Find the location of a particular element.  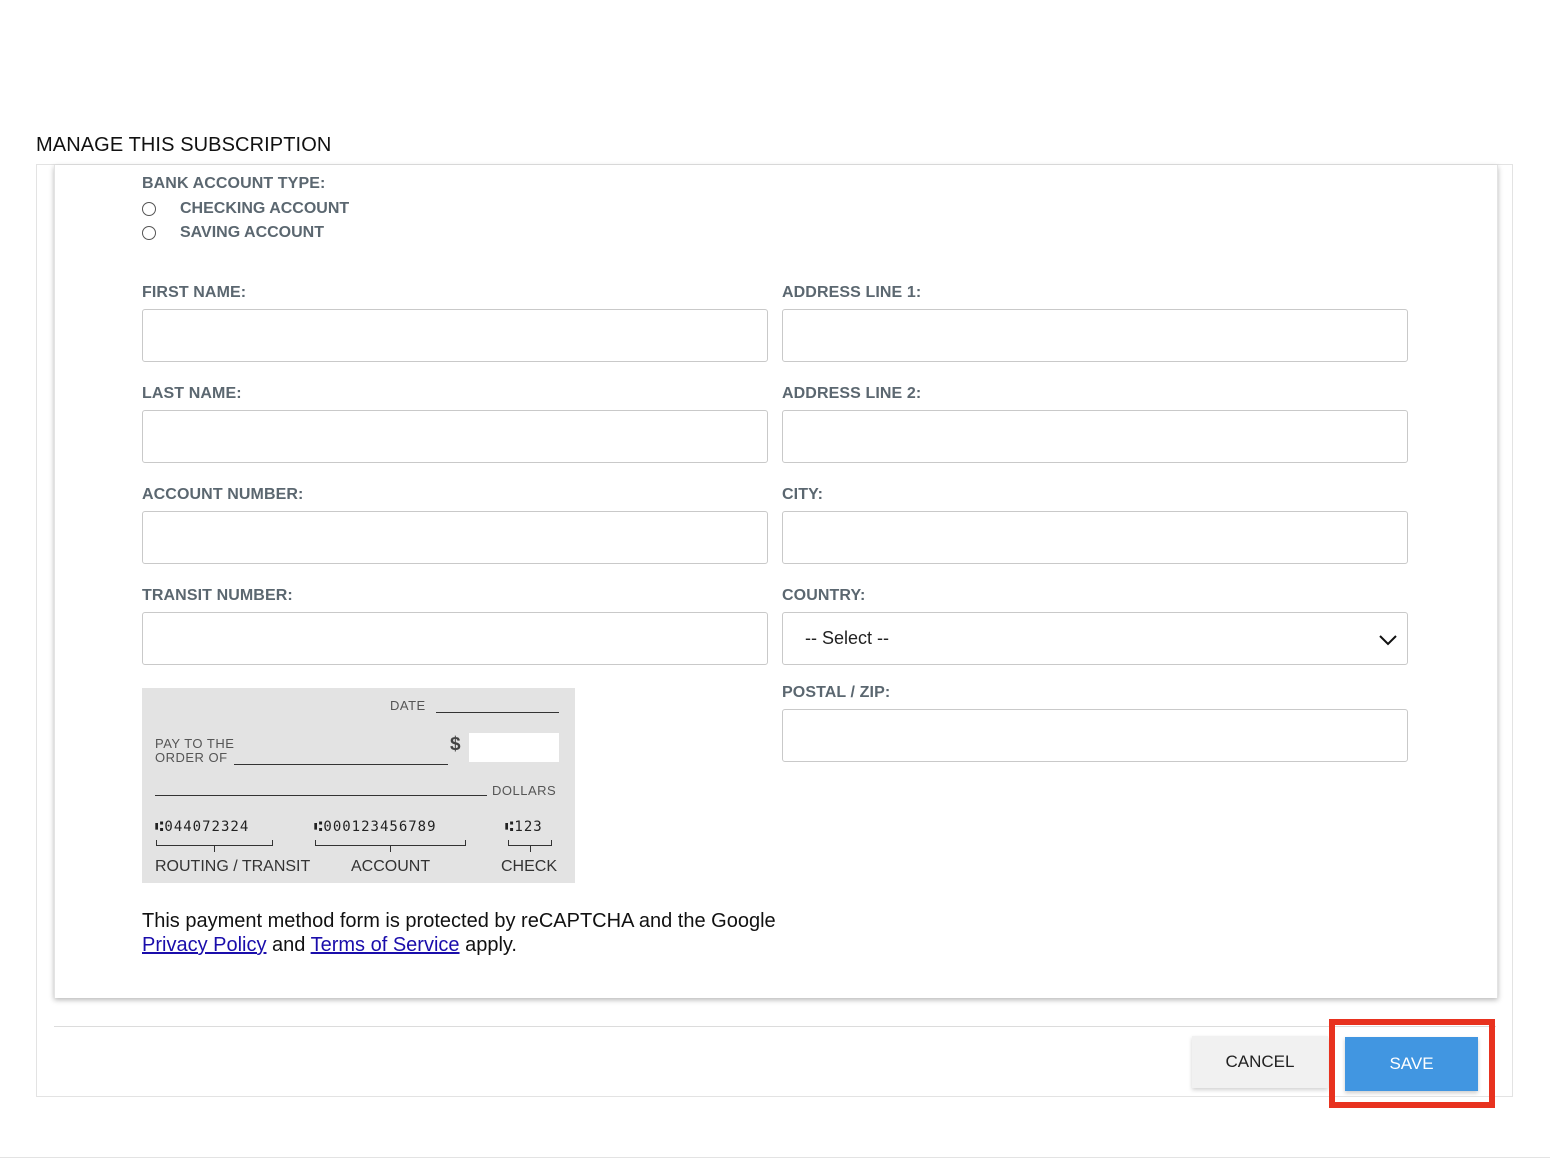

postal-zip-label: POSTAL / ZIP: is located at coordinates (836, 692).